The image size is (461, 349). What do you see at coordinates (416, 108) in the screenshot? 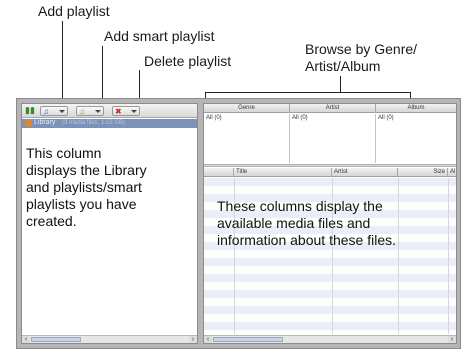
I see `browser-header-album: Album` at bounding box center [416, 108].